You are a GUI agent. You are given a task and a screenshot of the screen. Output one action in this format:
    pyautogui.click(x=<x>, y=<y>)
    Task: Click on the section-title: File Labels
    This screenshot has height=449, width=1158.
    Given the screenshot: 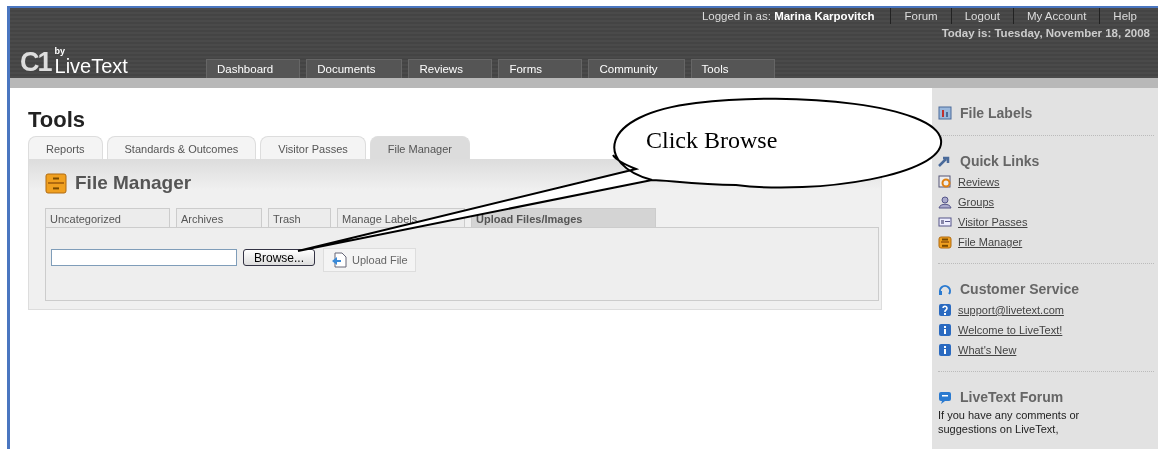 What is the action you would take?
    pyautogui.click(x=996, y=113)
    